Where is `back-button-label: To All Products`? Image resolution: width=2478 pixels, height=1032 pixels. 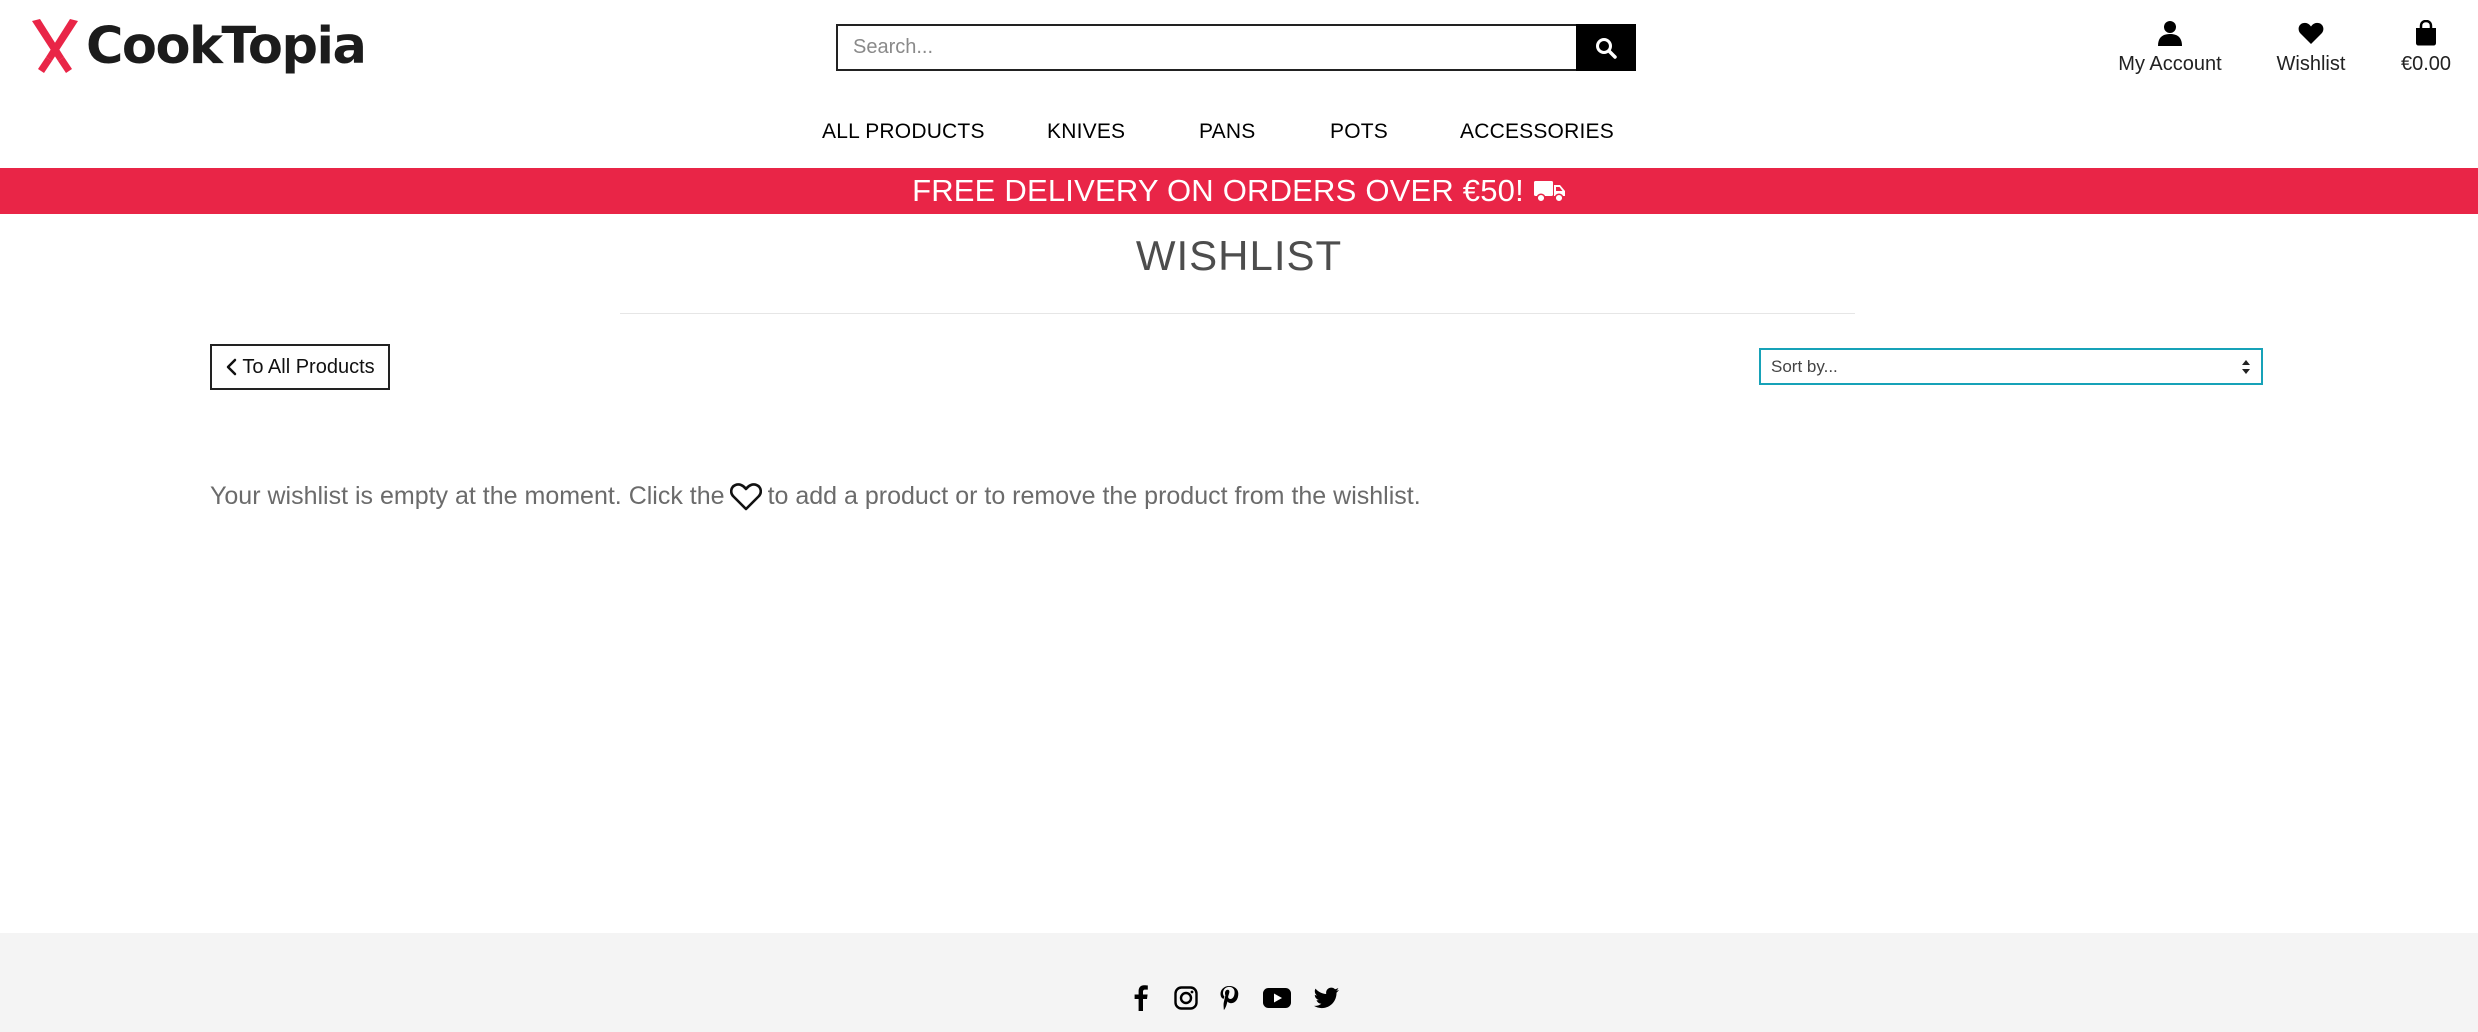 back-button-label: To All Products is located at coordinates (308, 366).